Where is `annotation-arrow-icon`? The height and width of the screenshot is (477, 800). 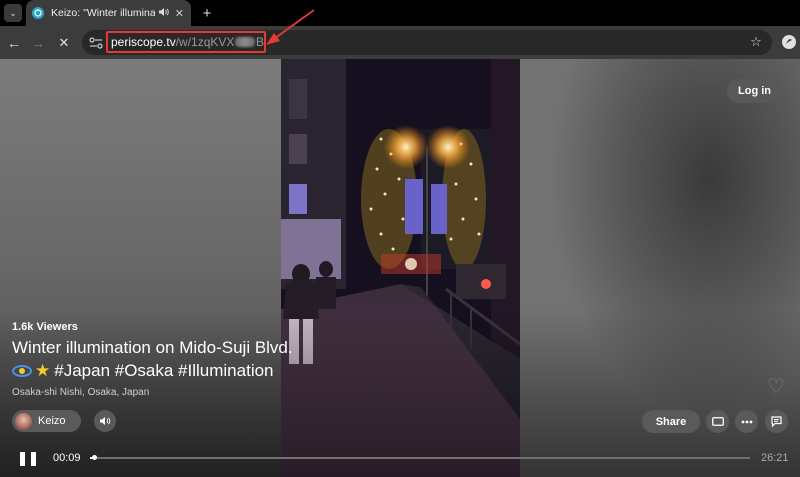
annotation-arrow-icon is located at coordinates (290, 27).